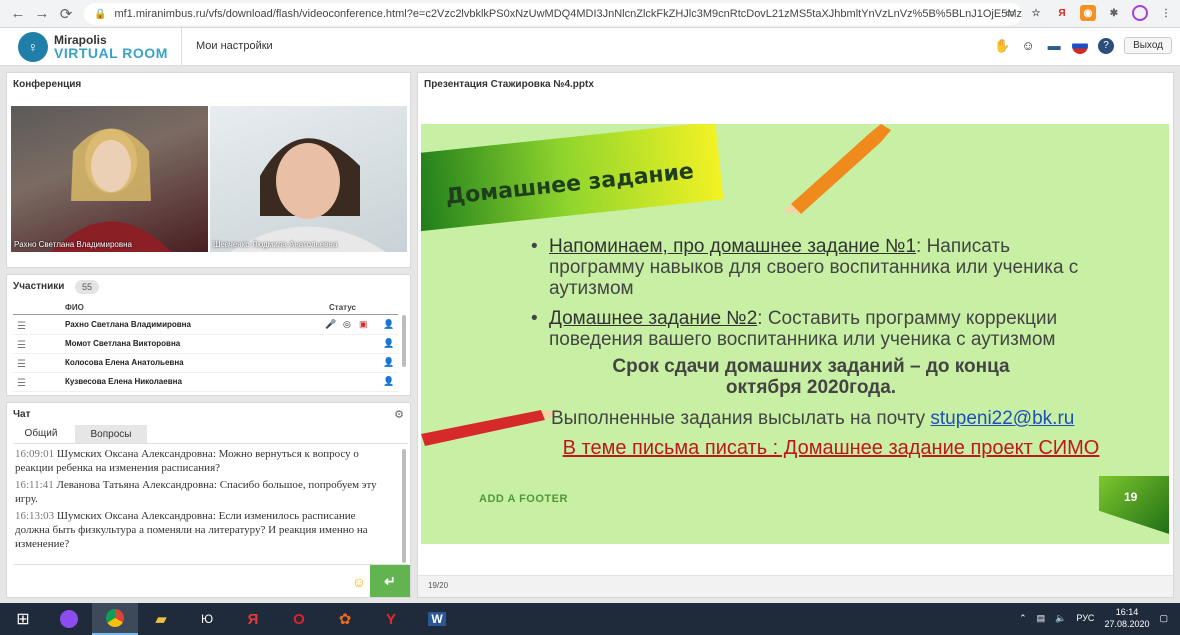  I want to click on presentation-title: Презентация Стажировка №4.pptx, so click(509, 84).